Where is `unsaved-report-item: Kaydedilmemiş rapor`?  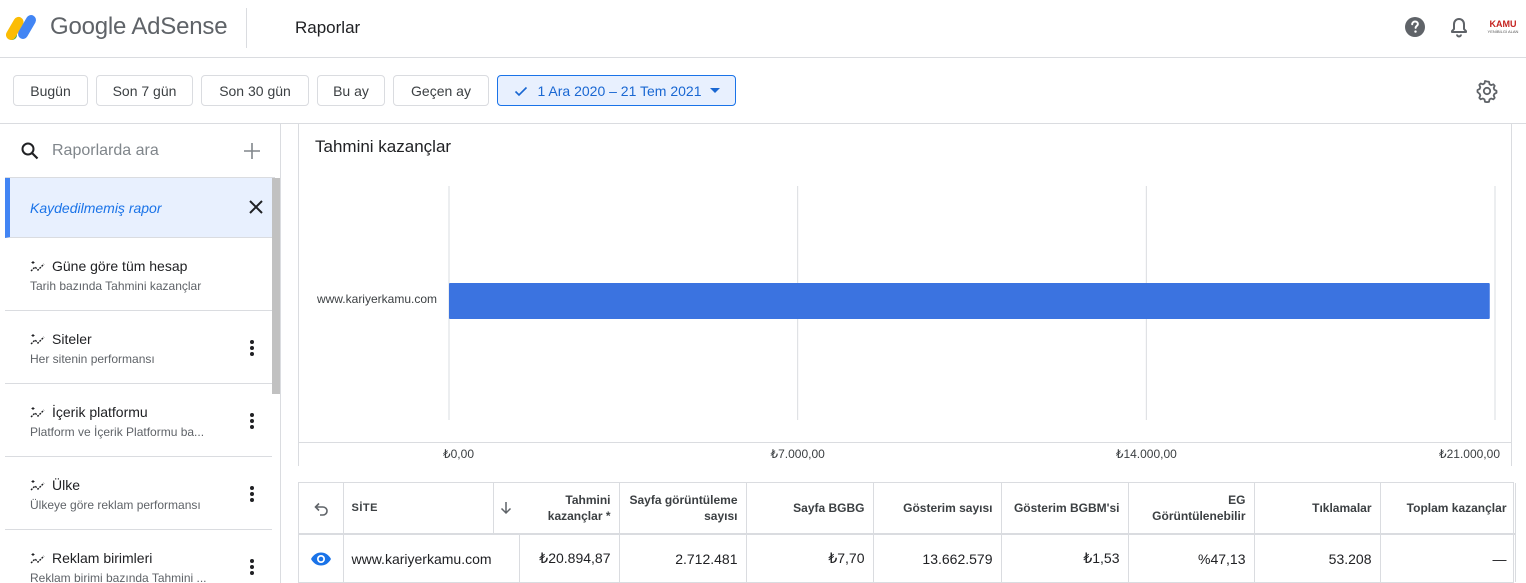 unsaved-report-item: Kaydedilmemiş rapor is located at coordinates (138, 208).